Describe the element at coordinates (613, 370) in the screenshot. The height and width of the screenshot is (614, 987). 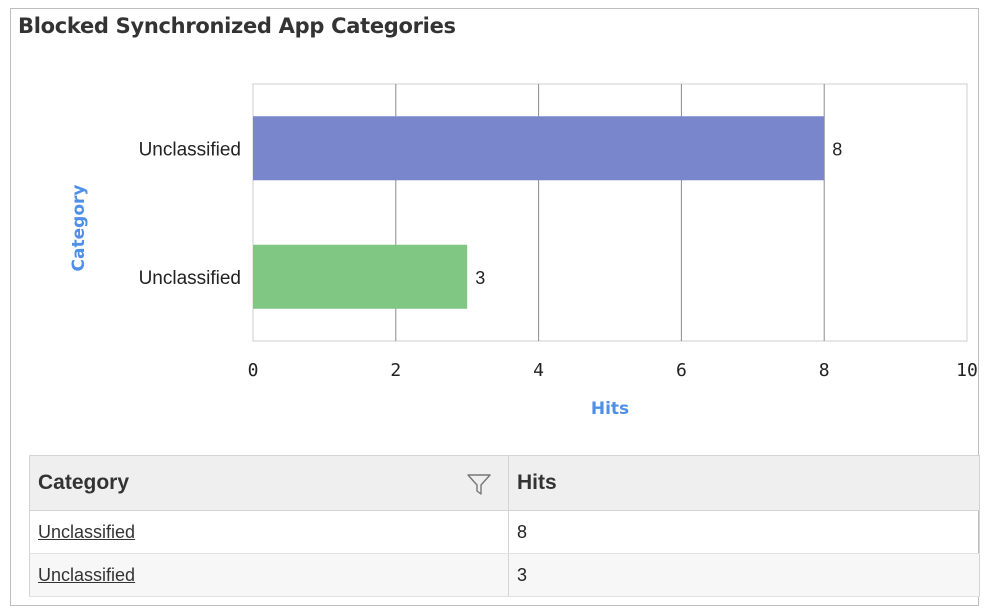
I see `x-axis-ticks: 0 2 4 6 8 10` at that location.